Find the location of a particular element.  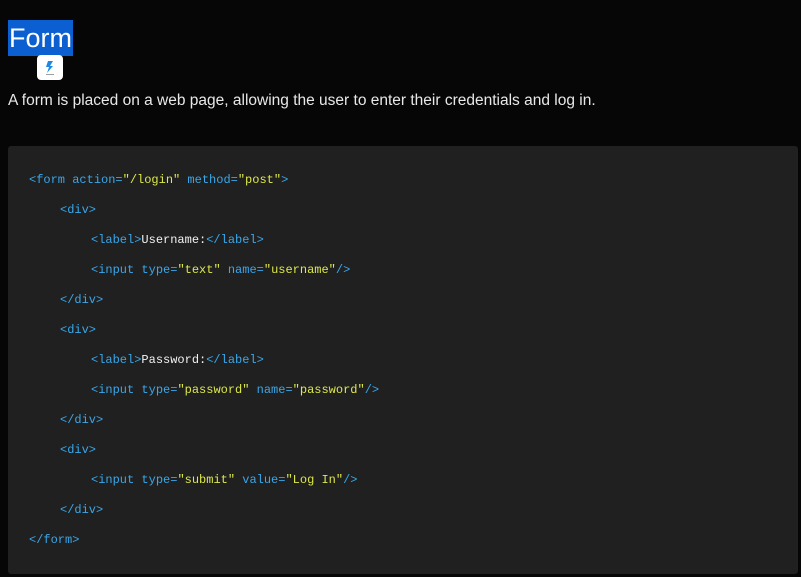

copy-code-icon is located at coordinates (50, 68).